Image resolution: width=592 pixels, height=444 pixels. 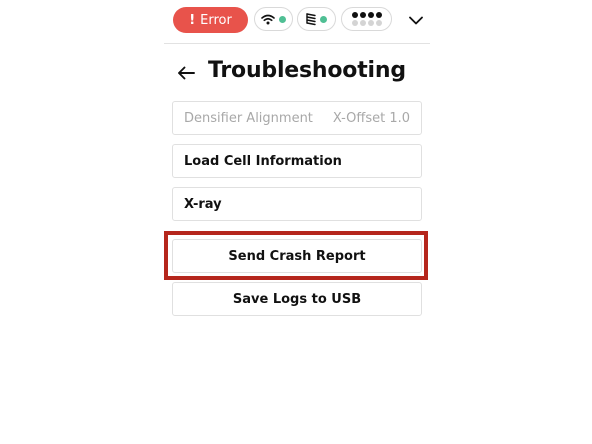 I want to click on scale-connected-dot, so click(x=323, y=19).